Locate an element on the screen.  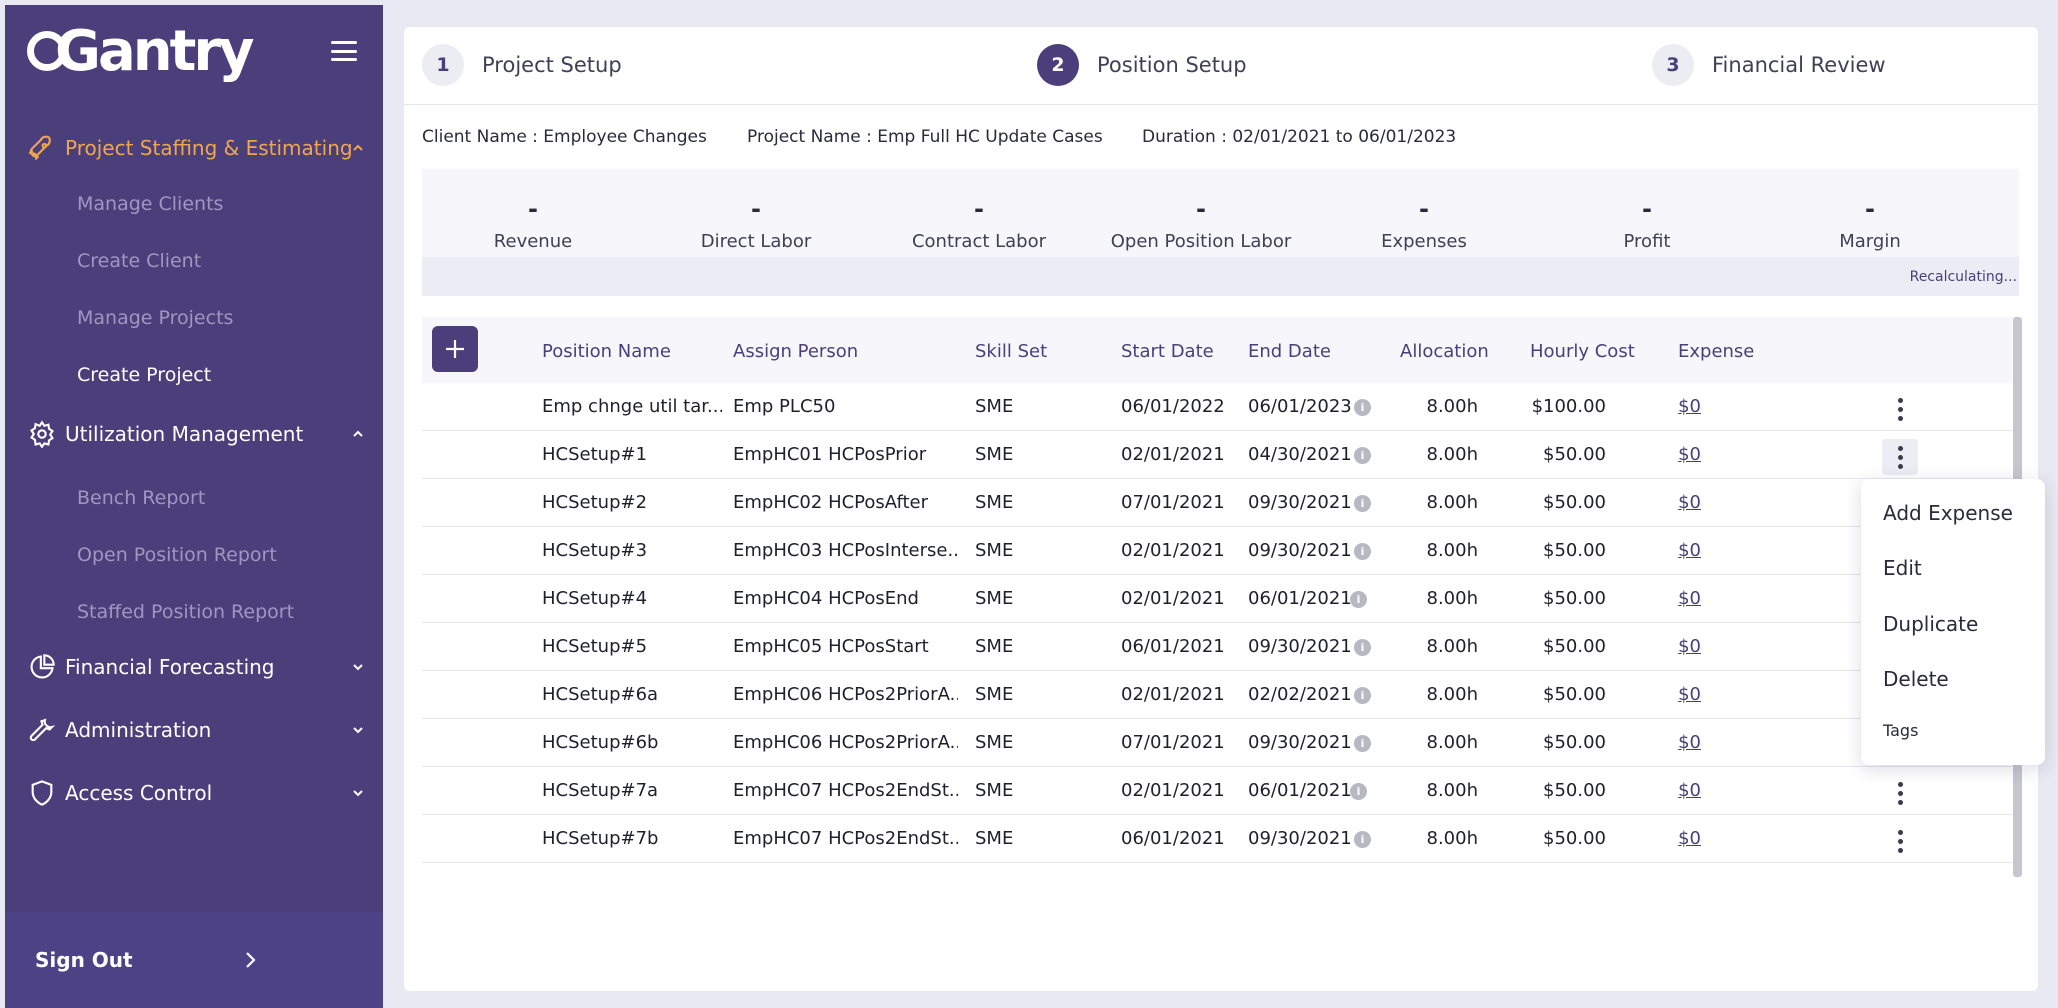
metric-revenue: - Revenue is located at coordinates (533, 224).